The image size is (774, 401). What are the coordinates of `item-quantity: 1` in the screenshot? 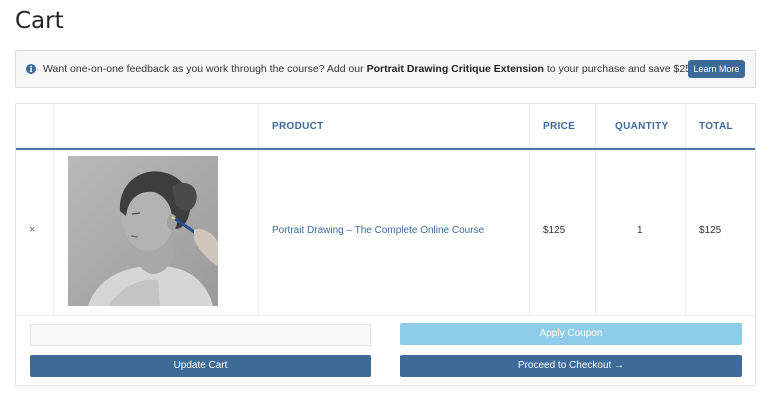 It's located at (640, 230).